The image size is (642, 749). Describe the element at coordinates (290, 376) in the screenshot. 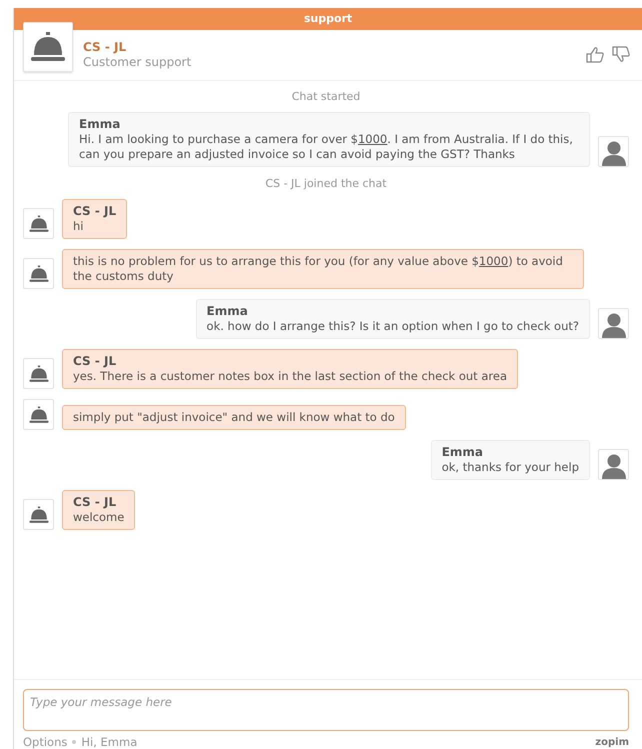

I see `message-text: yes. There is a customer notes box in the last section of the check out area` at that location.